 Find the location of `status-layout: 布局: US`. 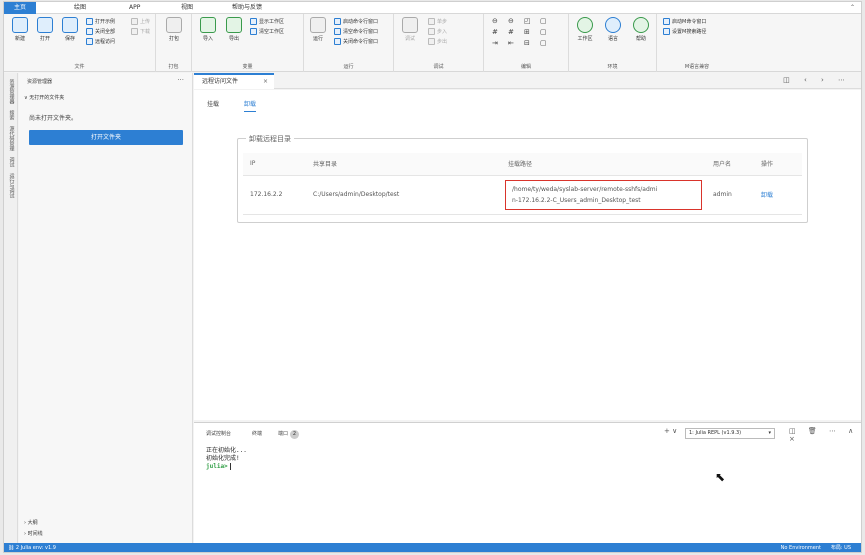

status-layout: 布局: US is located at coordinates (841, 547).